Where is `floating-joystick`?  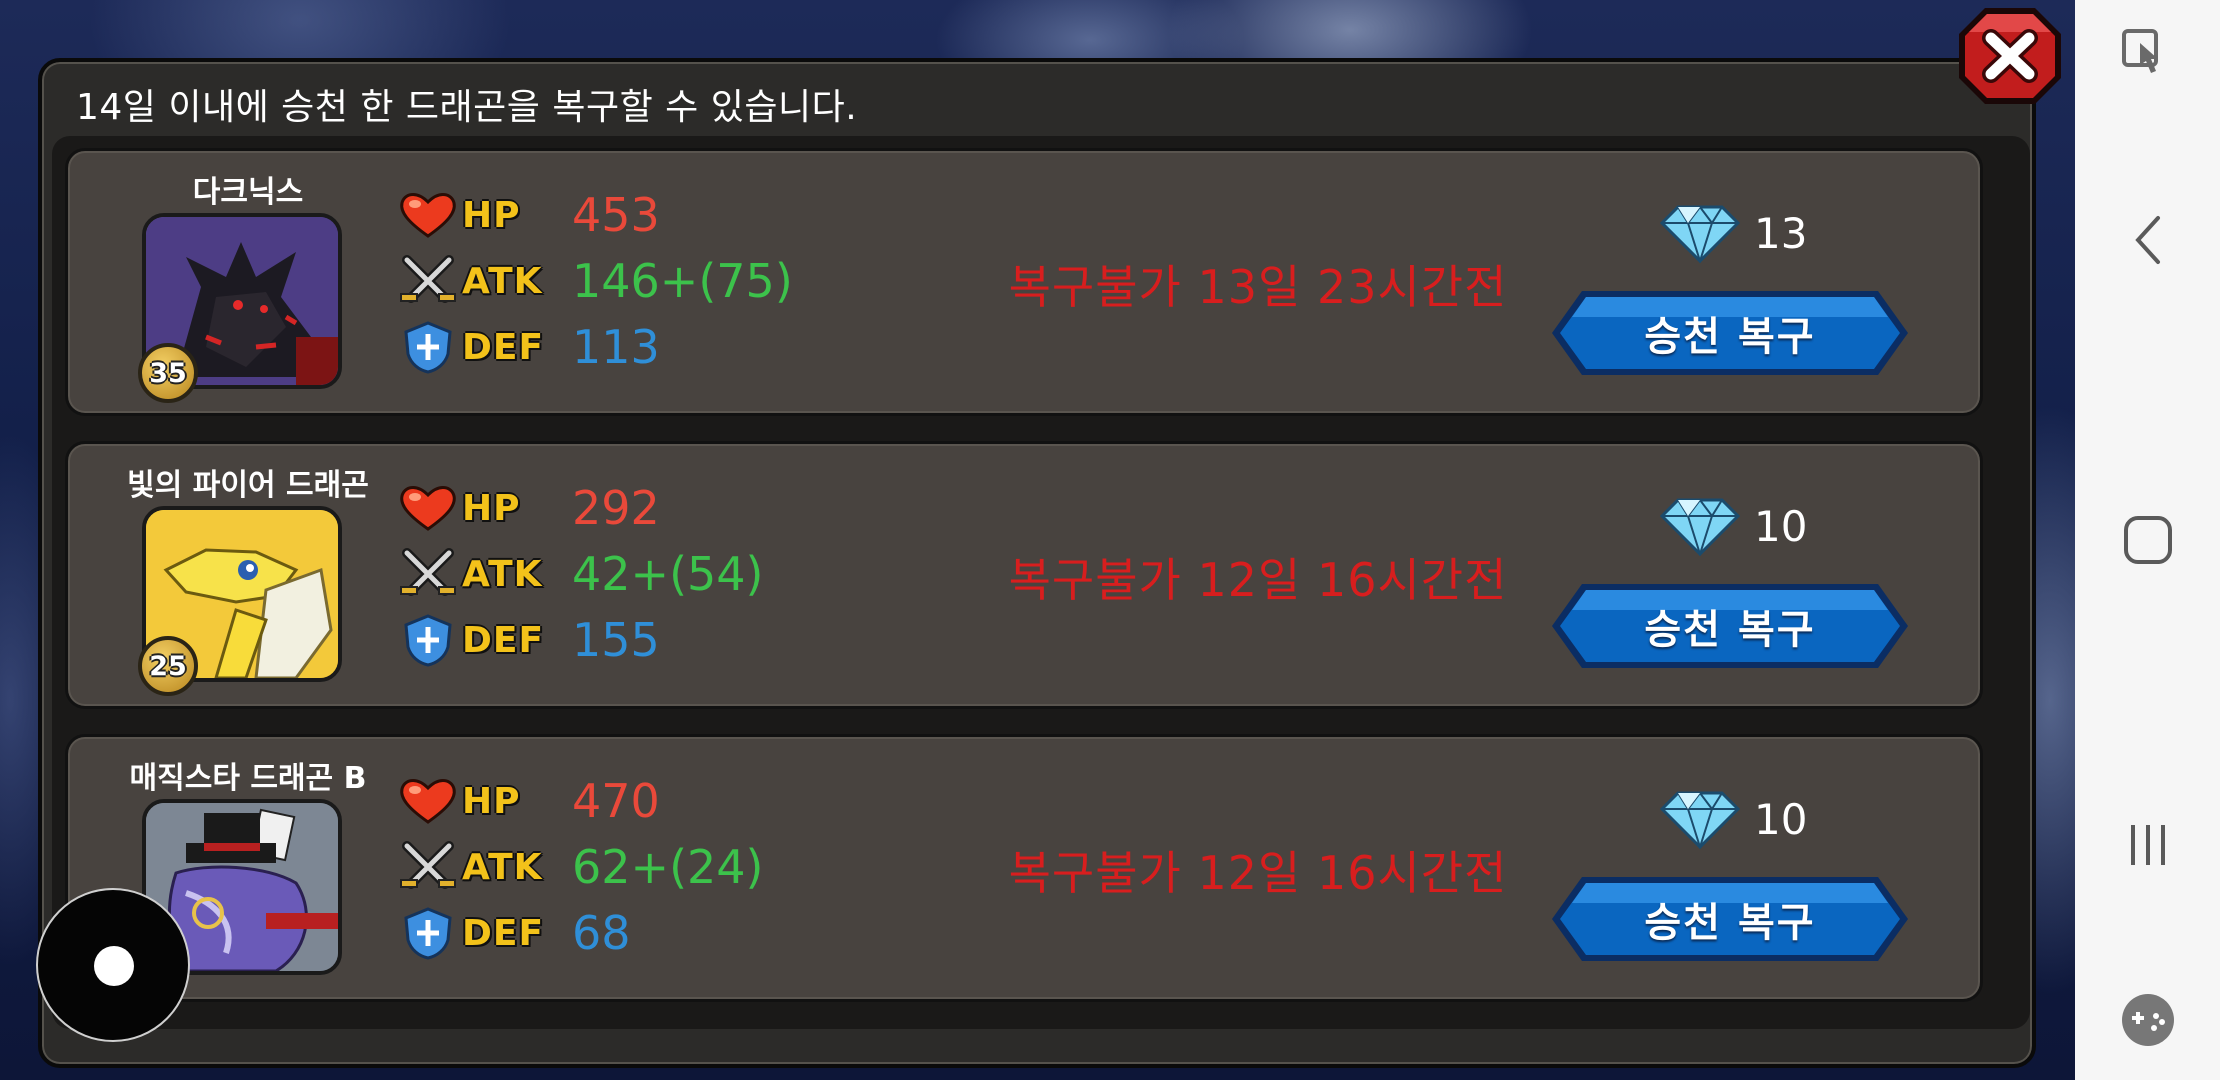 floating-joystick is located at coordinates (113, 965).